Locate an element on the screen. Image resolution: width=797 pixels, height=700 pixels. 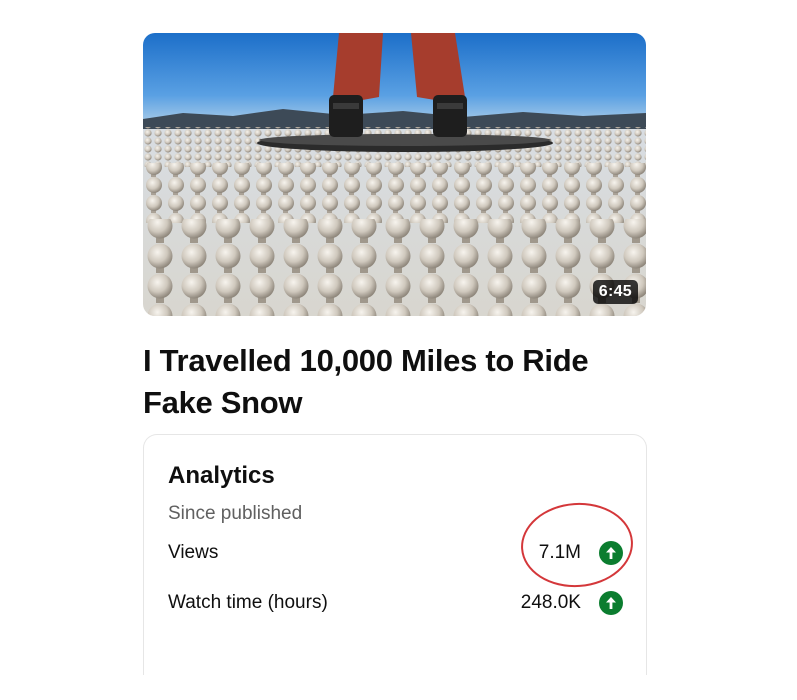
analytics-subtitle: Since published is located at coordinates (235, 513).